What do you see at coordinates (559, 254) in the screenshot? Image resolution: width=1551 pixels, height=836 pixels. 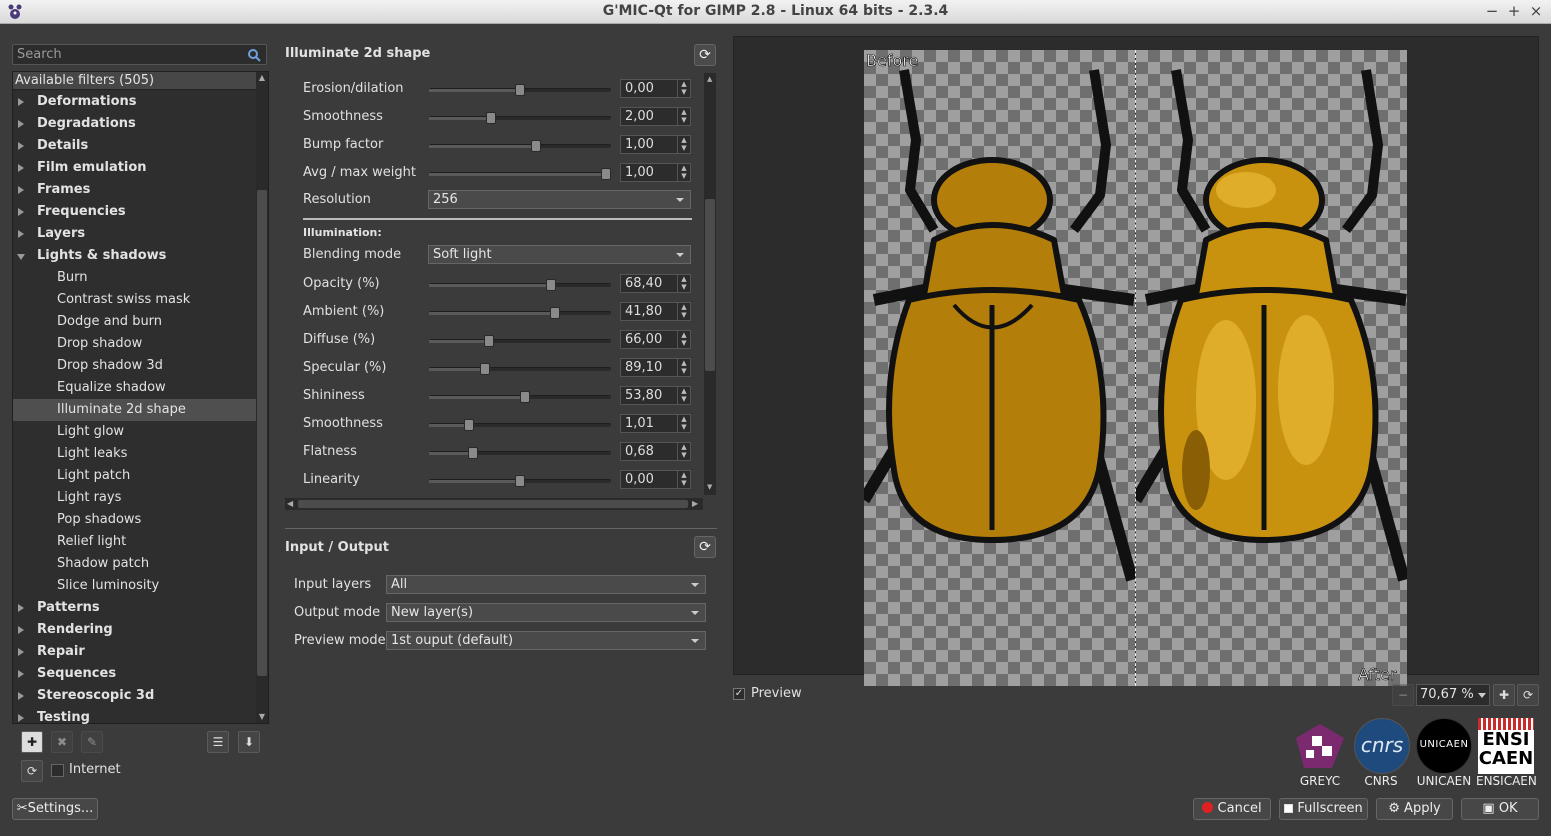 I see `blending-mode-select: Soft light` at bounding box center [559, 254].